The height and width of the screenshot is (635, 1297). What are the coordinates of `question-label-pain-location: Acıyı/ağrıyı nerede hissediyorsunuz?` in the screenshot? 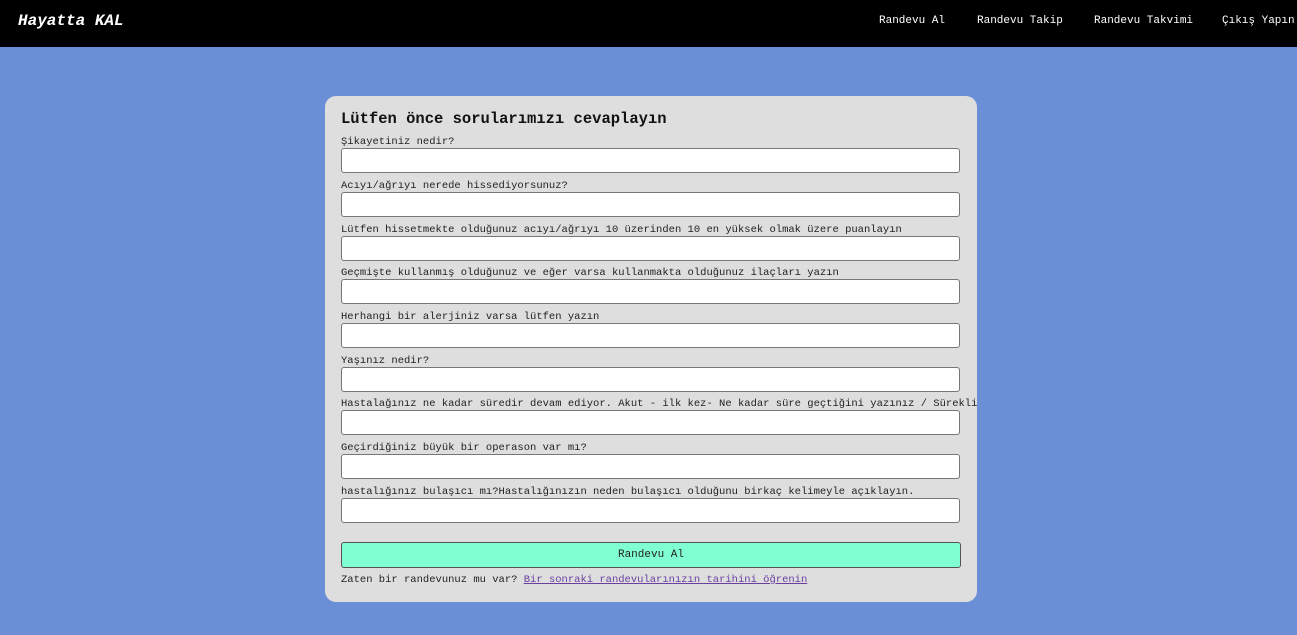 It's located at (454, 186).